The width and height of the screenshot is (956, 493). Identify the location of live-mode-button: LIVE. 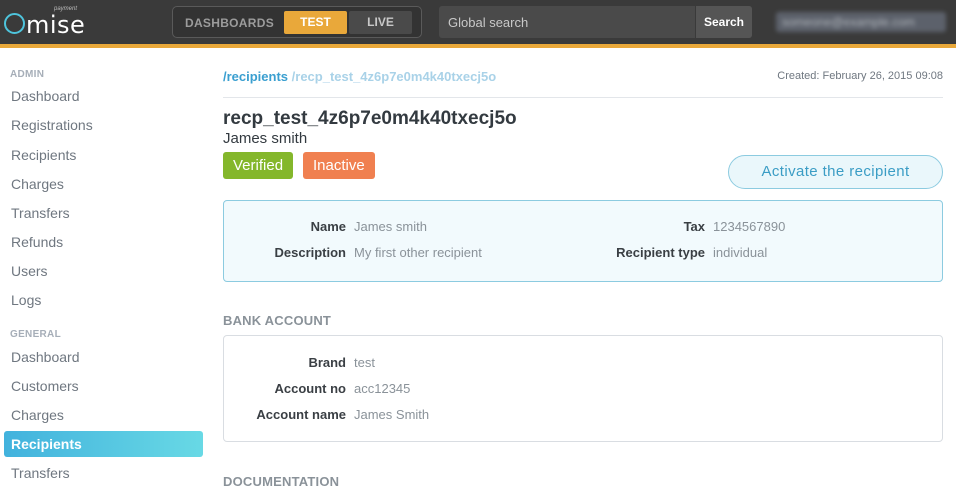
(380, 22).